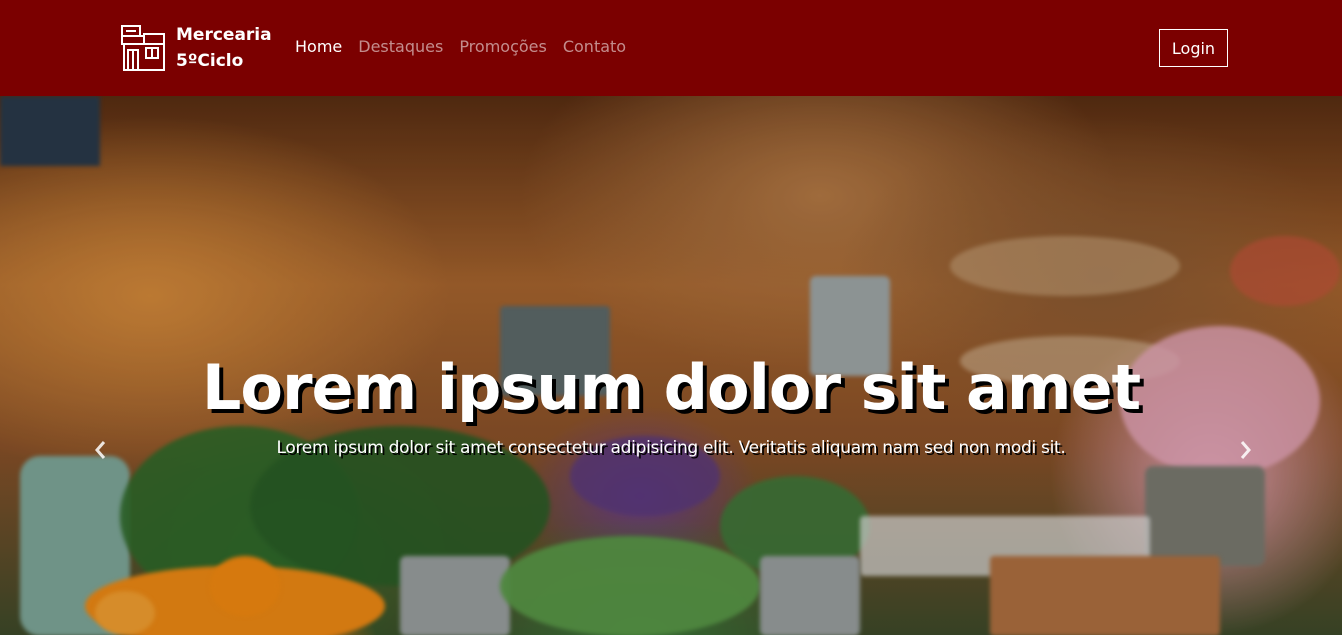  I want to click on nav-link-promocoes: Promoções, so click(503, 47).